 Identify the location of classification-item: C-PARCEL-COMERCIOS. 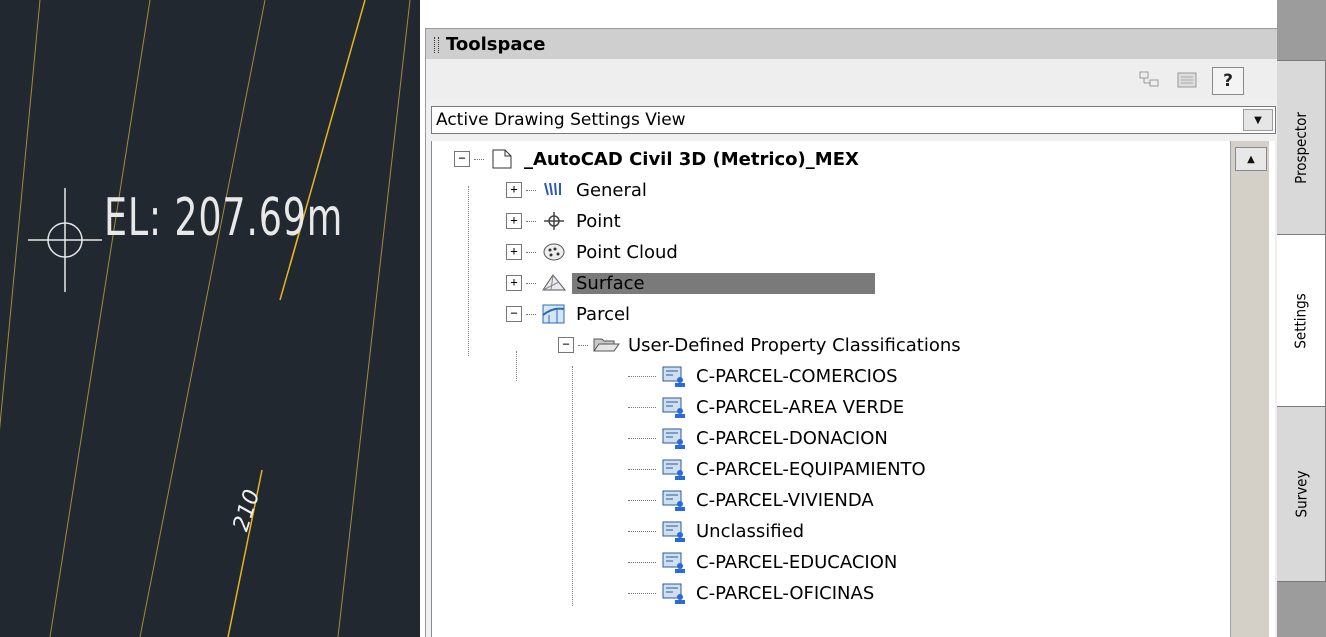
(763, 376).